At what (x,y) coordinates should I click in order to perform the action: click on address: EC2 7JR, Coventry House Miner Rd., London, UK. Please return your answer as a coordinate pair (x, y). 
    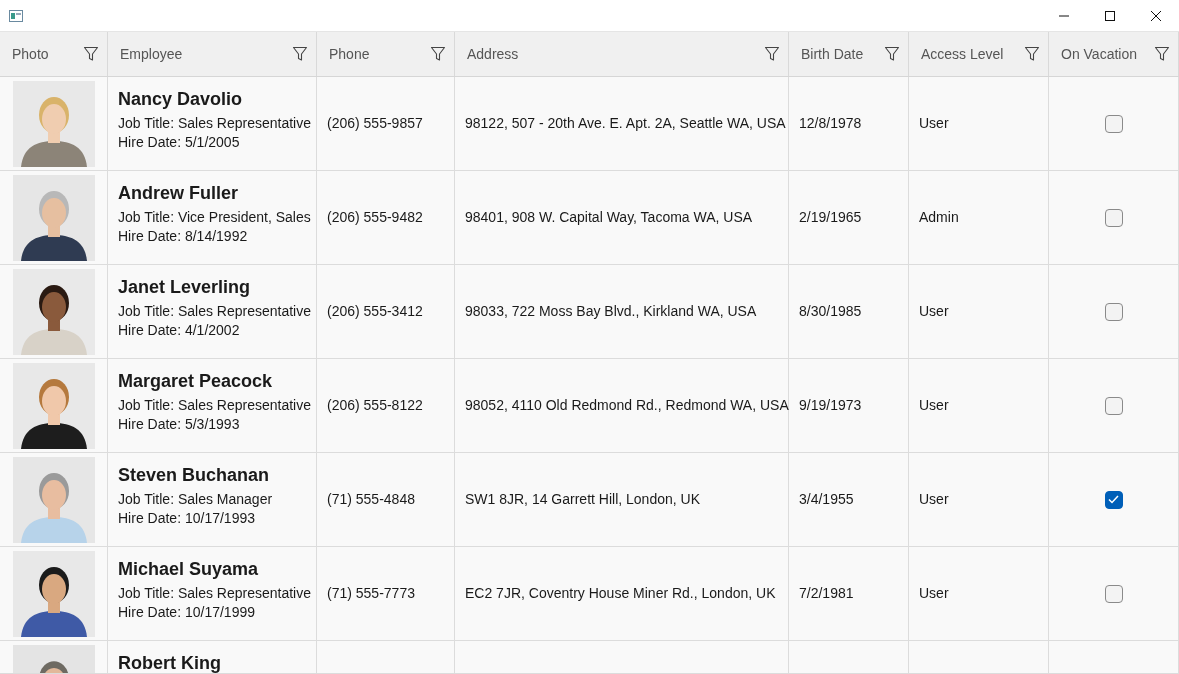
    Looking at the image, I should click on (620, 593).